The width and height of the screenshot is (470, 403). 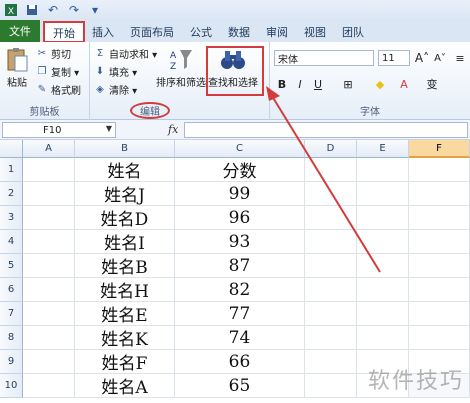 What do you see at coordinates (415, 381) in the screenshot?
I see `watermark: 软件技巧` at bounding box center [415, 381].